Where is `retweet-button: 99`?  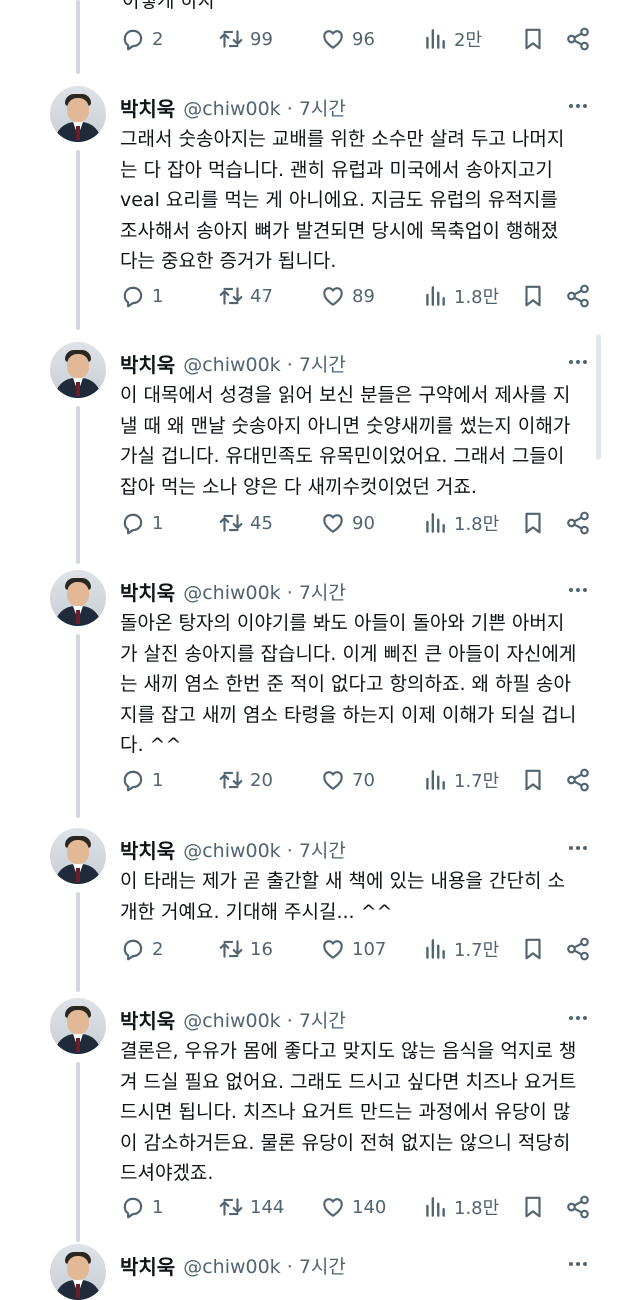
retweet-button: 99 is located at coordinates (245, 39).